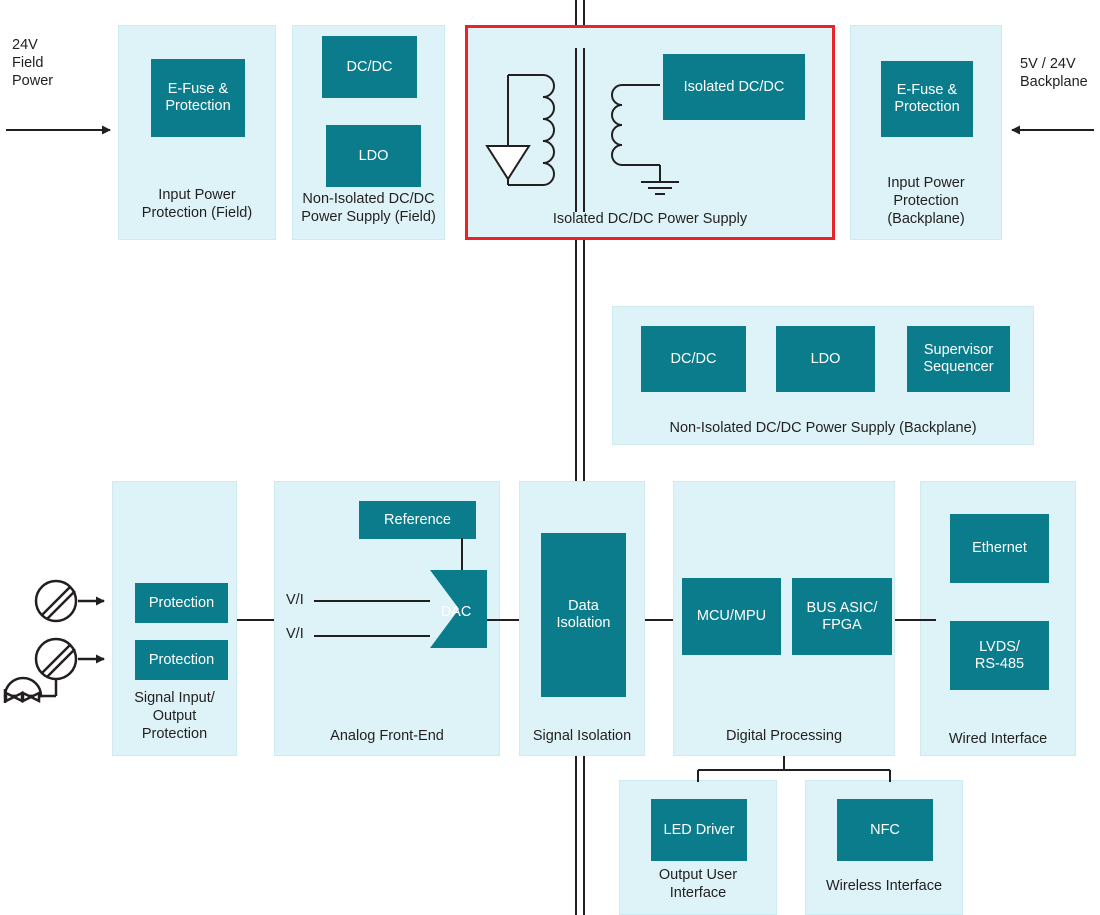 The height and width of the screenshot is (915, 1100). Describe the element at coordinates (999, 655) in the screenshot. I see `block-lvds-rs485: LVDS/ RS-485` at that location.